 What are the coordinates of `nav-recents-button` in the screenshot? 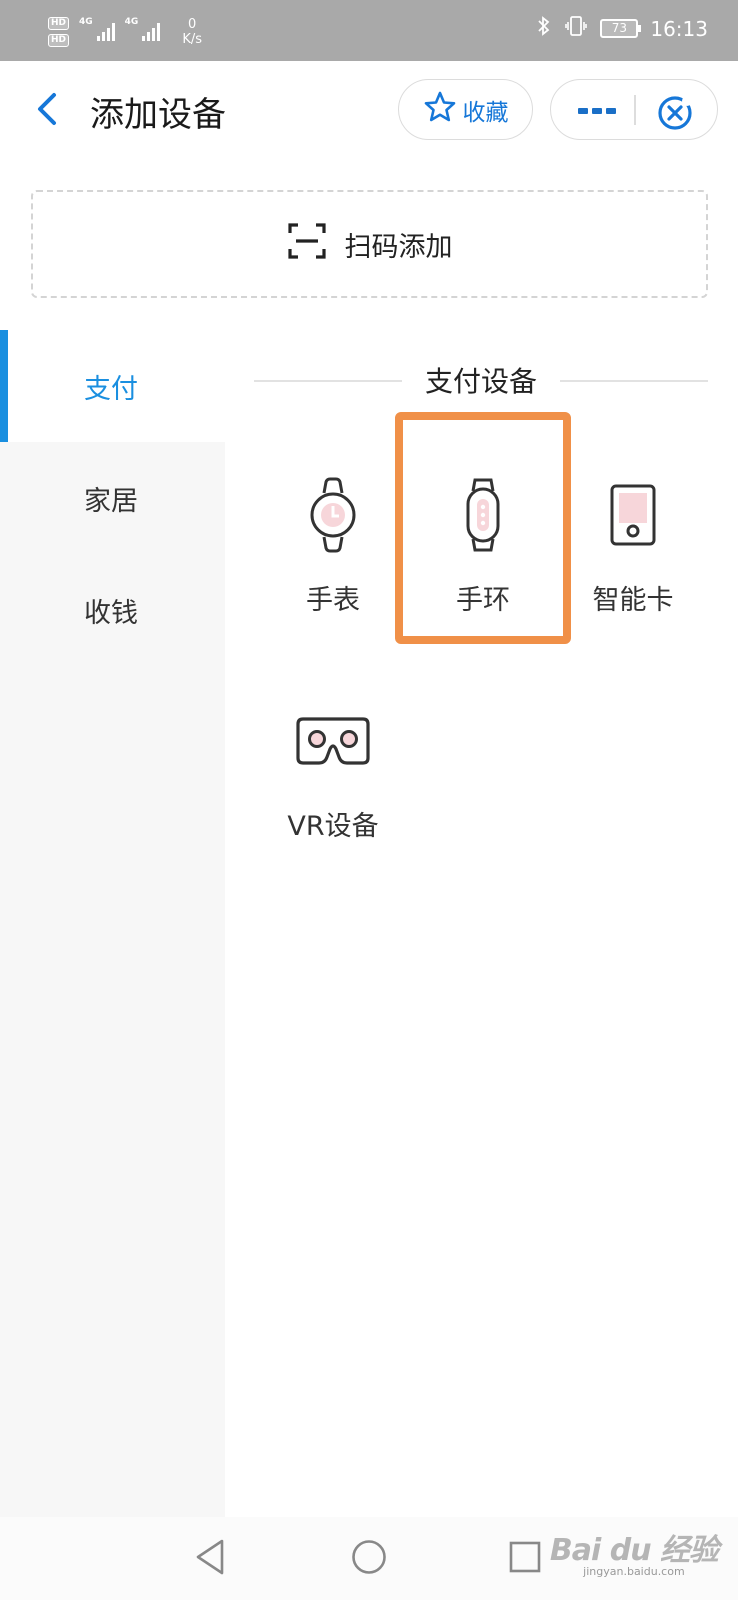 It's located at (525, 1559).